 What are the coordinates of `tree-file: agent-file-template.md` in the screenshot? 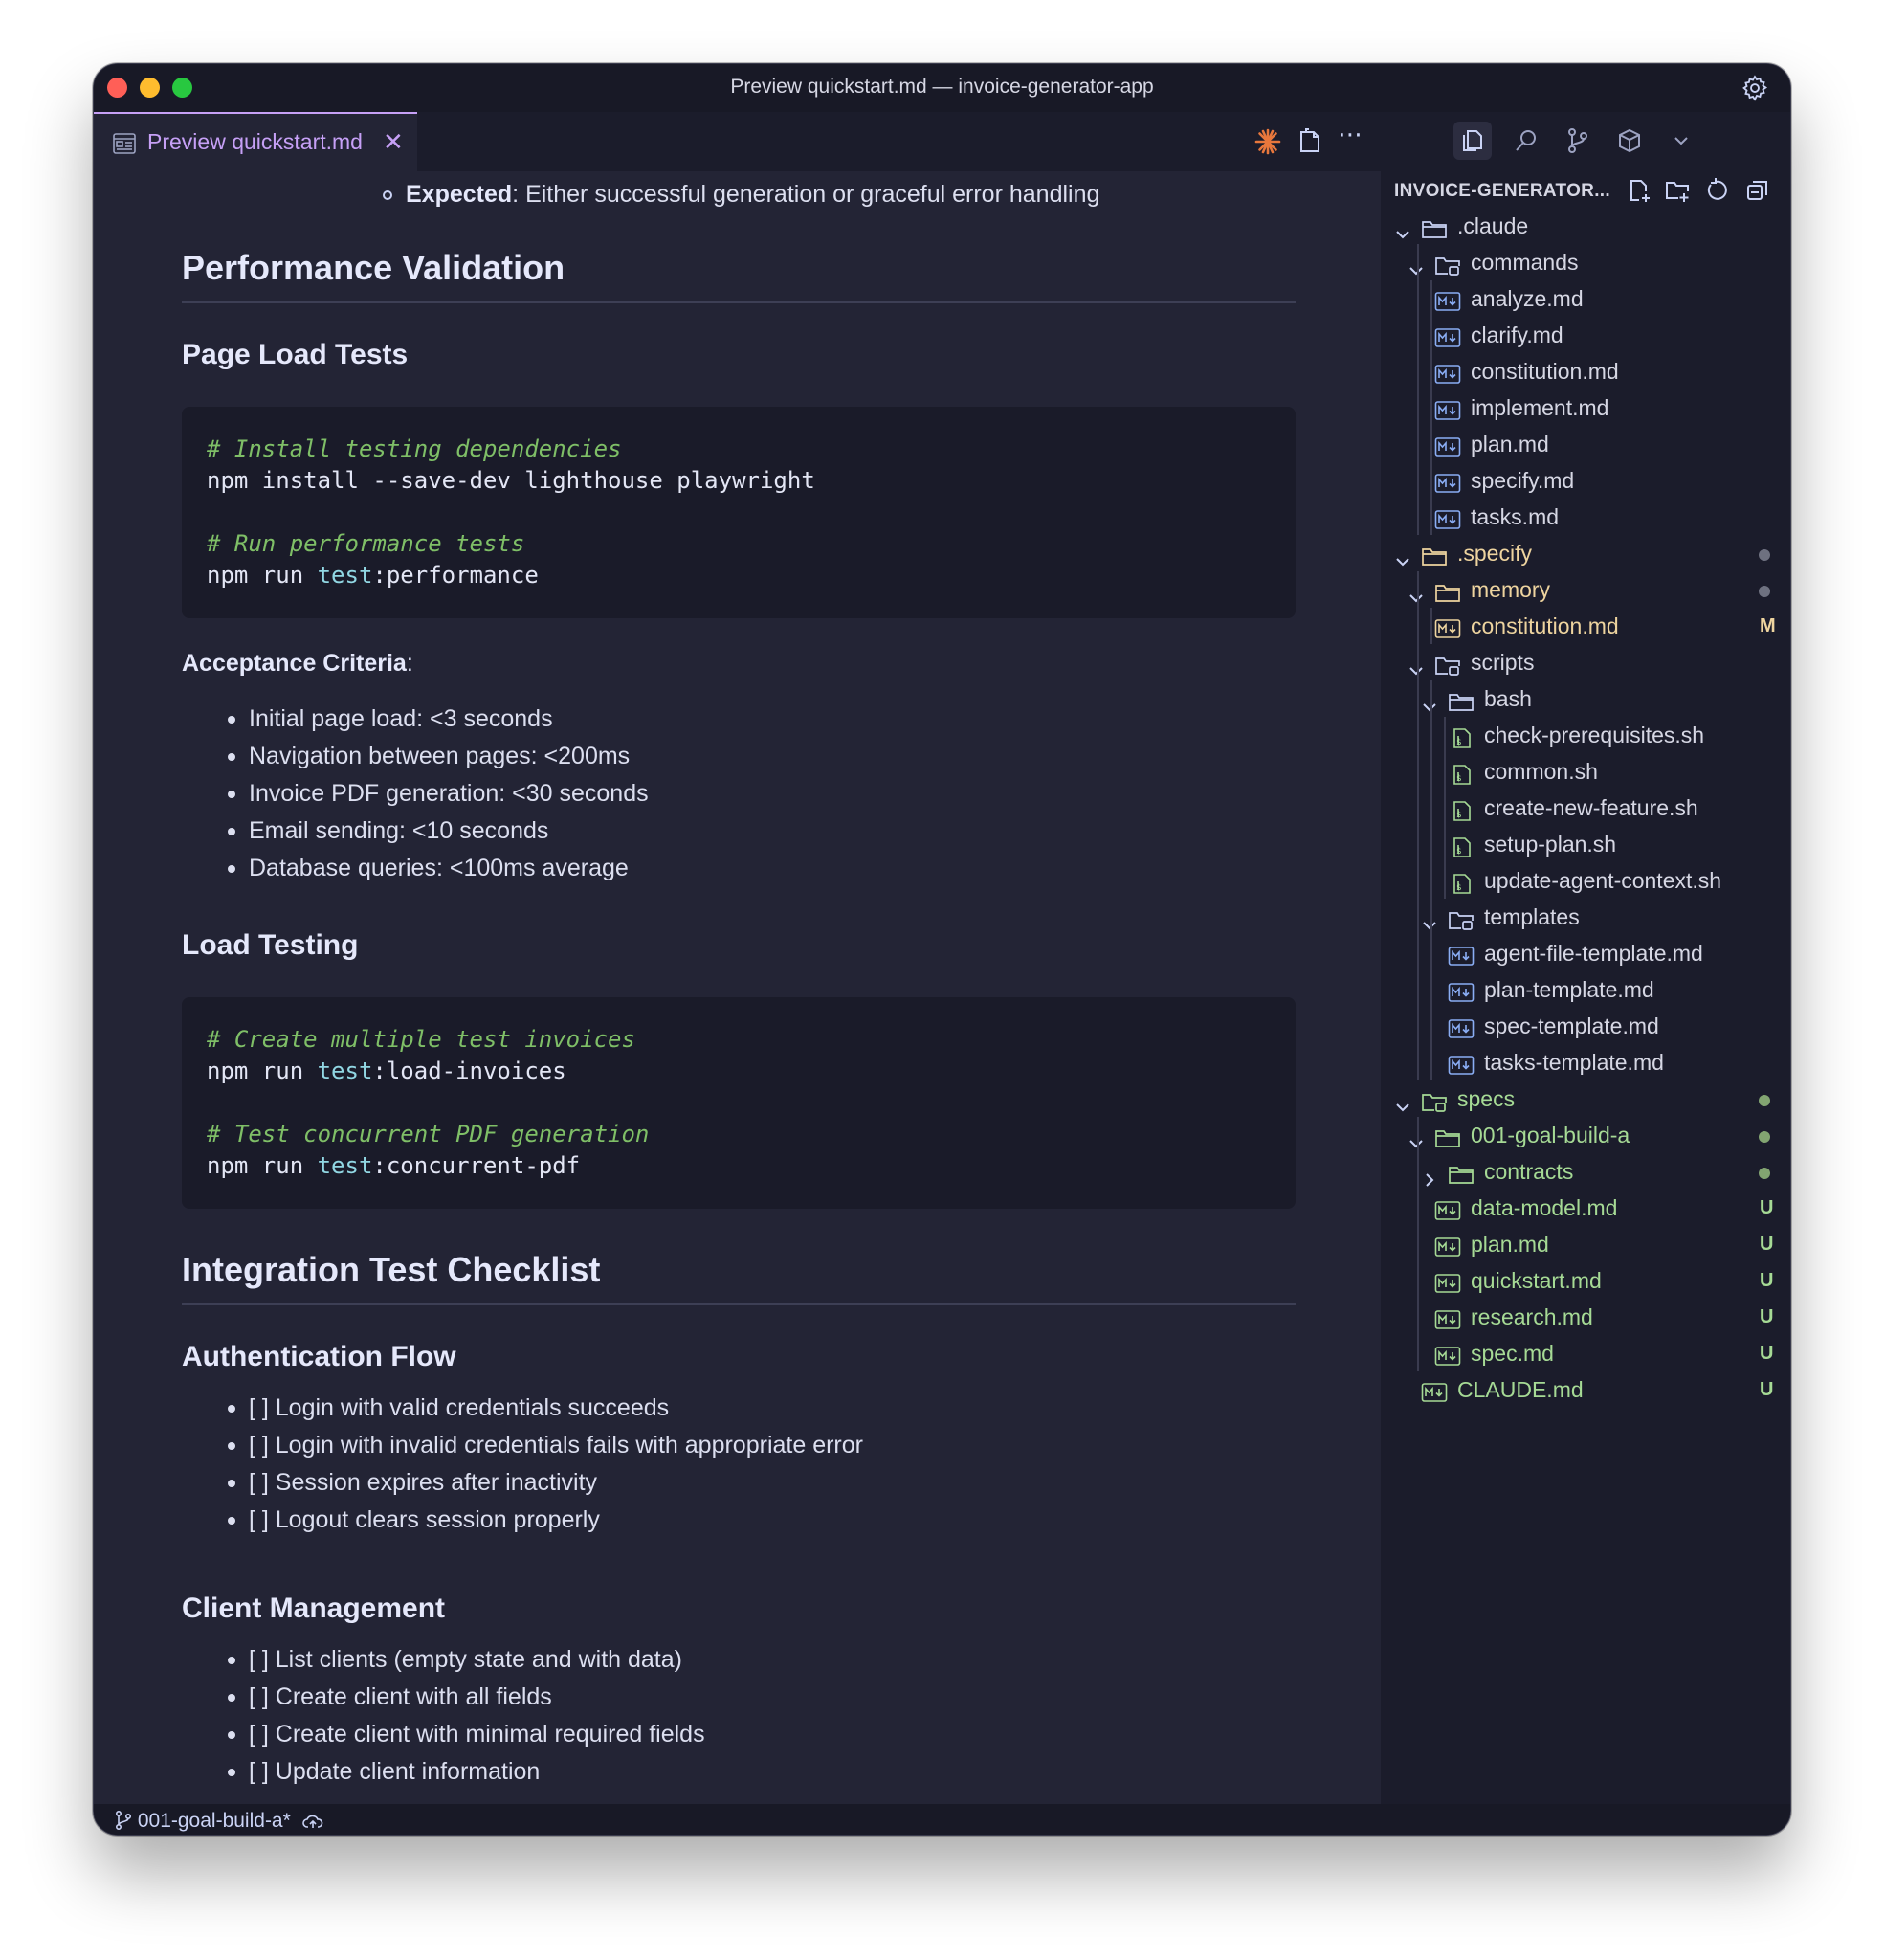 It's located at (1585, 953).